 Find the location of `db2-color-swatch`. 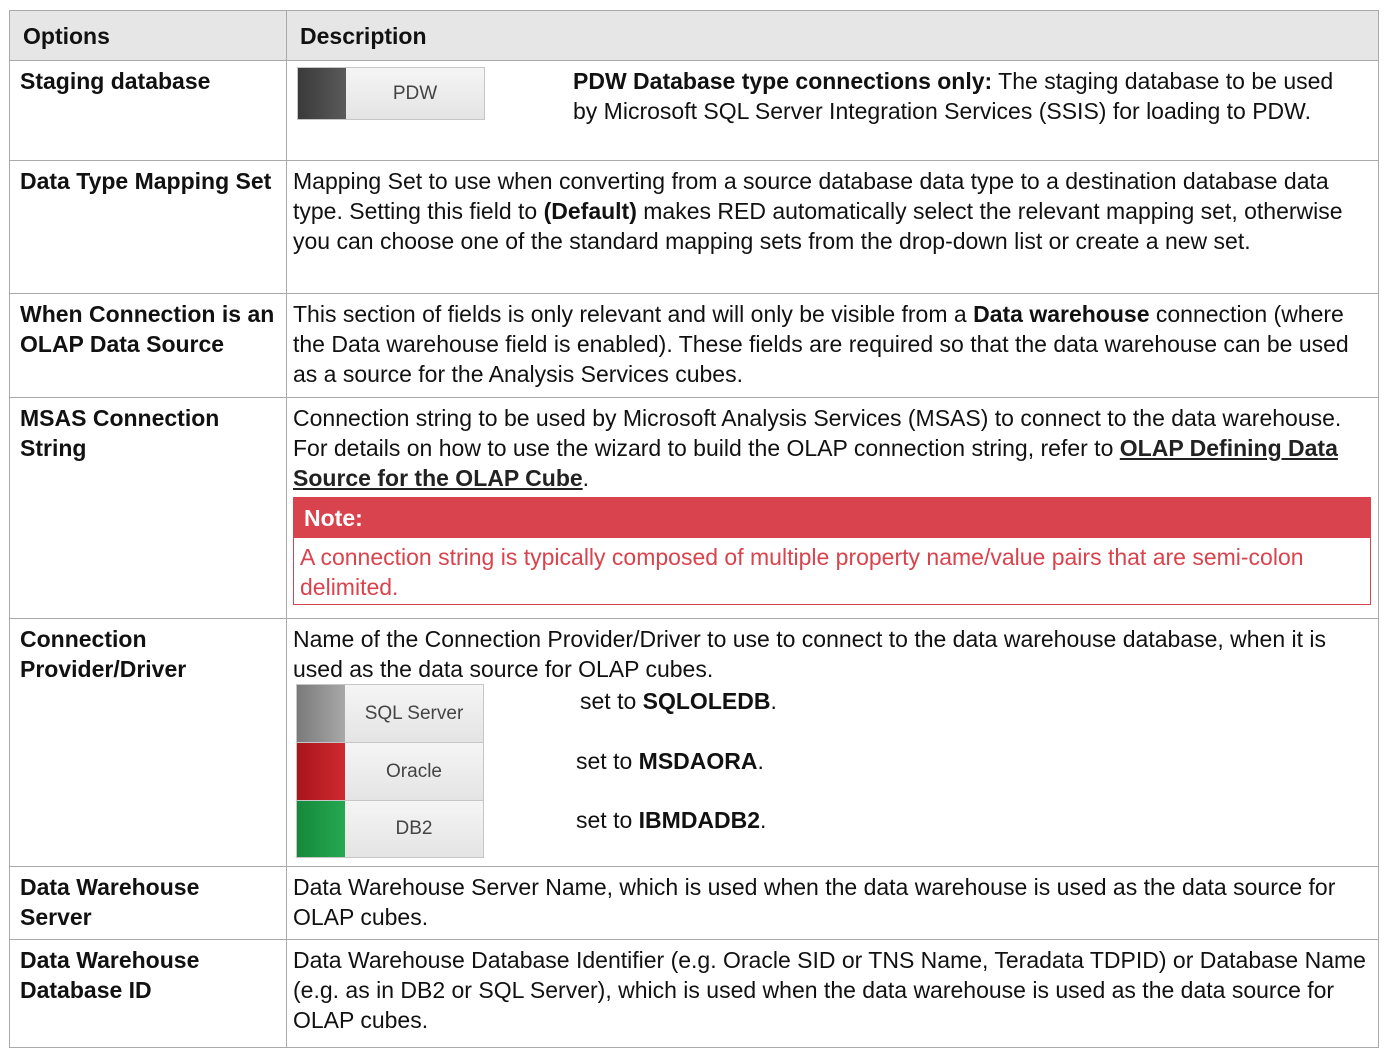

db2-color-swatch is located at coordinates (321, 829).